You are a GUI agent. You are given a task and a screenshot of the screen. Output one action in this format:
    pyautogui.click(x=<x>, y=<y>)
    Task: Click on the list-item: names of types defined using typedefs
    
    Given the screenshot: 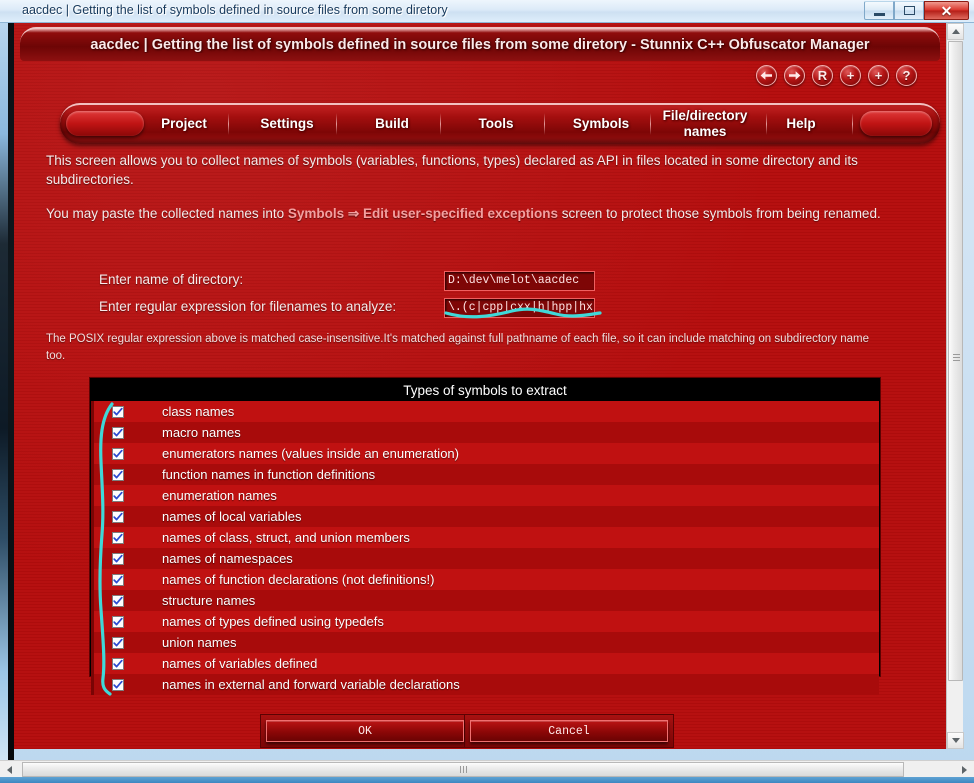 What is the action you would take?
    pyautogui.click(x=485, y=621)
    